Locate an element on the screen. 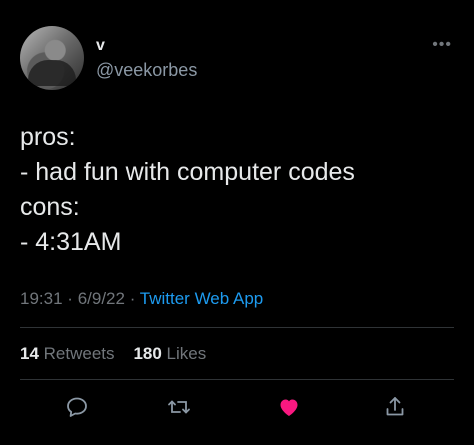 The height and width of the screenshot is (445, 474). retweet-button is located at coordinates (179, 407).